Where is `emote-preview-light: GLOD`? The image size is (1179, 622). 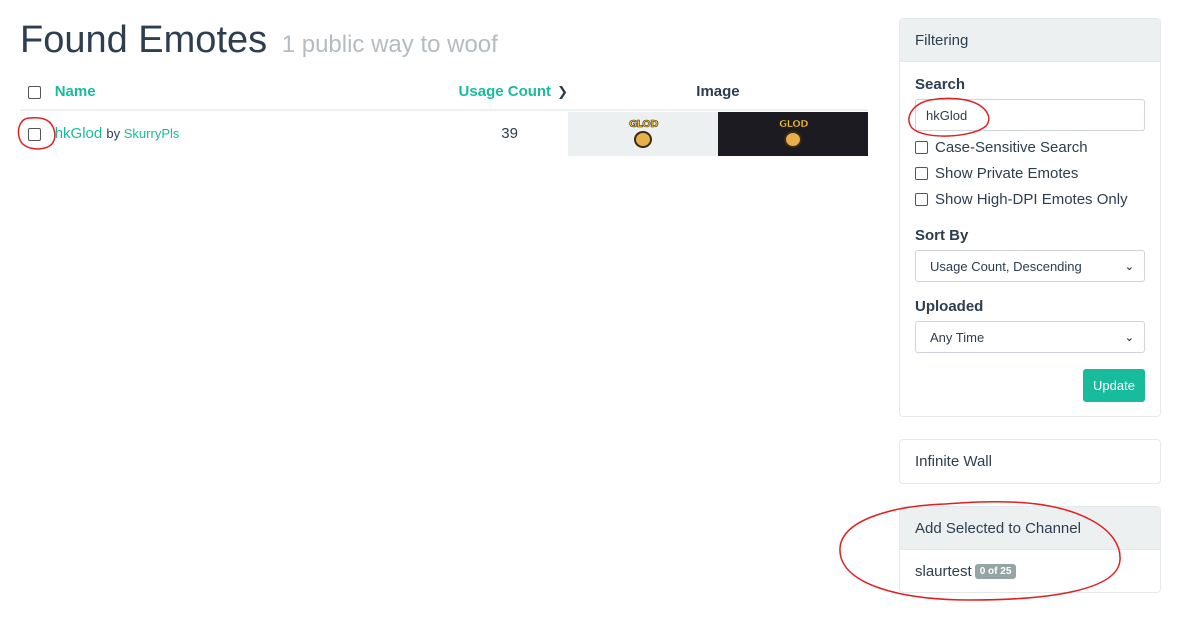 emote-preview-light: GLOD is located at coordinates (642, 133).